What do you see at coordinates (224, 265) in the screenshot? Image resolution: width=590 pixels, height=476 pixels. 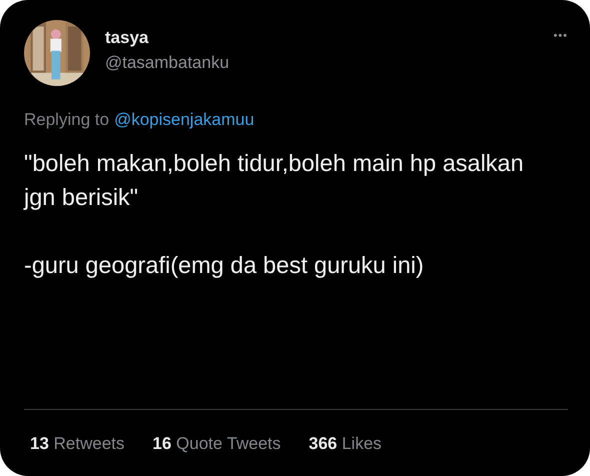 I see `tweet-text: -guru geografi(emg da best guruku ini)` at bounding box center [224, 265].